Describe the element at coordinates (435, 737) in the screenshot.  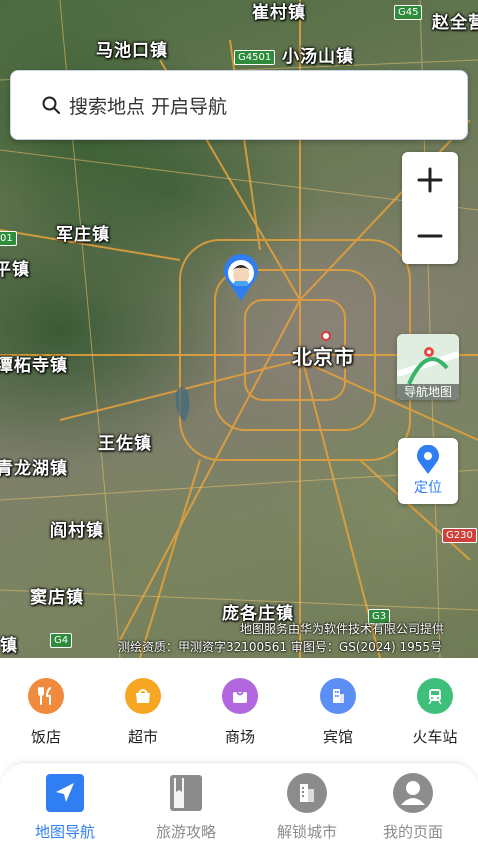
I see `category-label: 火车站` at that location.